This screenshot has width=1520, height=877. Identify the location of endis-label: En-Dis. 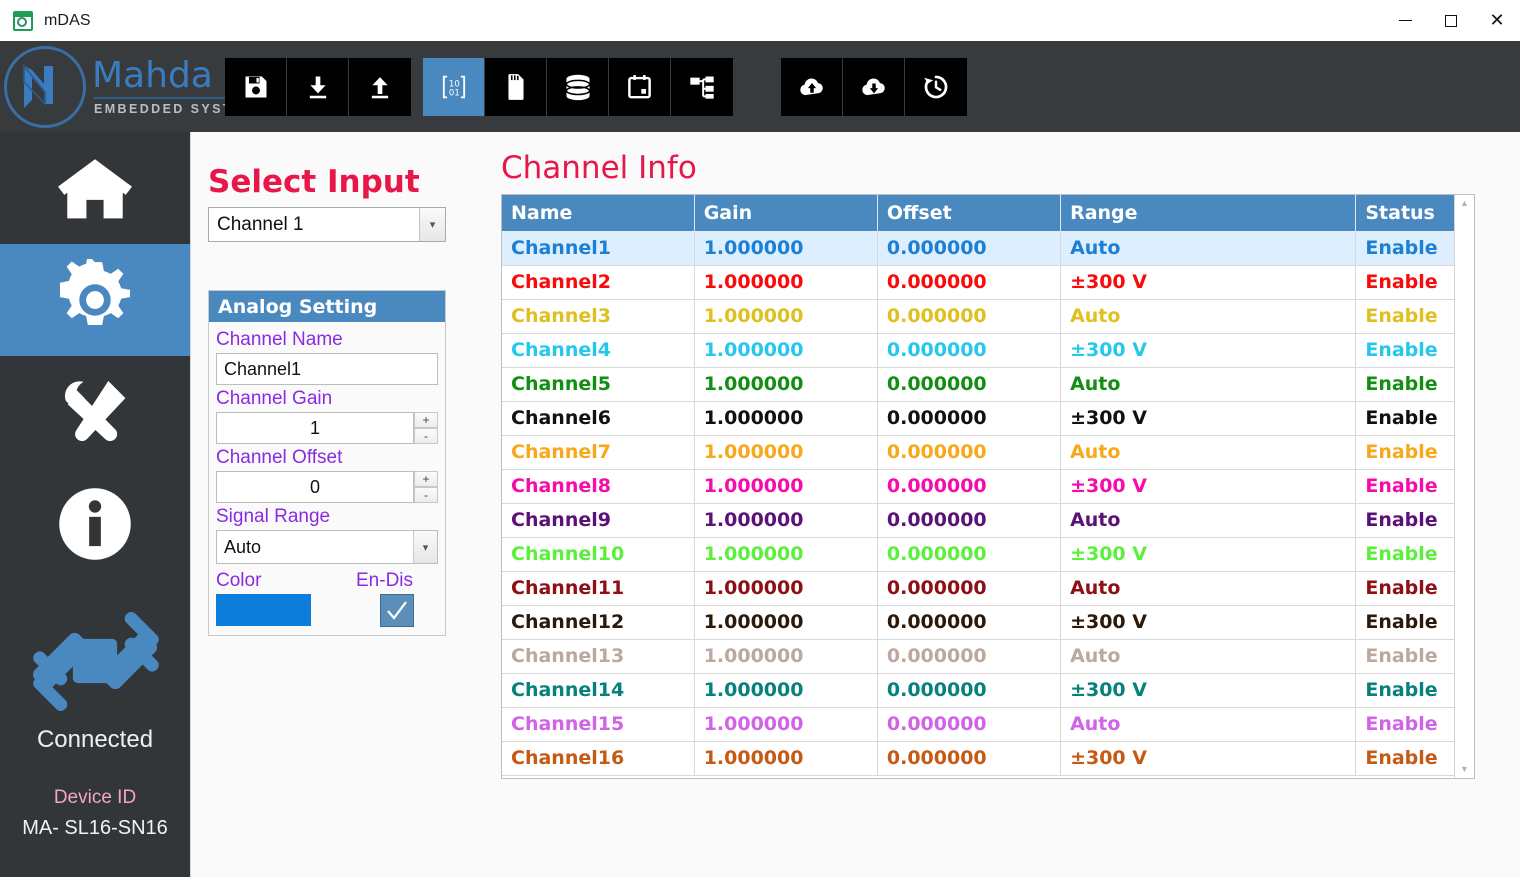
(385, 580).